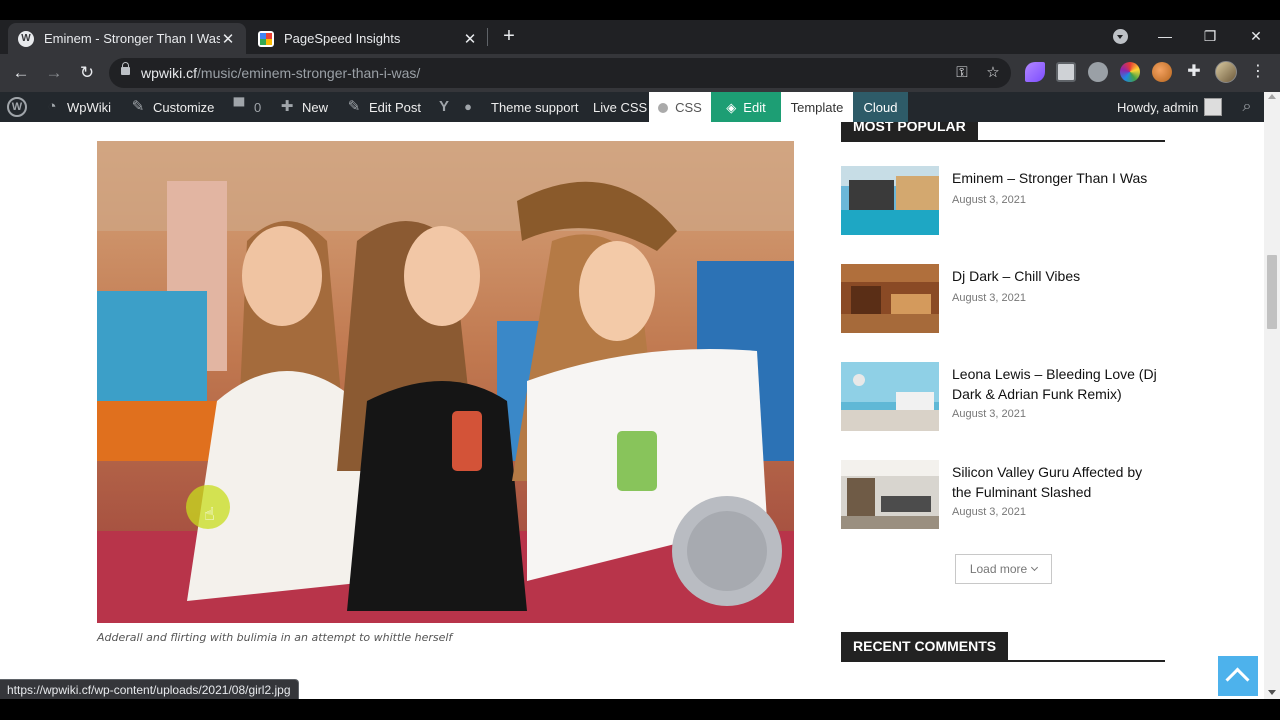 This screenshot has height=720, width=1280. What do you see at coordinates (1066, 72) in the screenshot?
I see `screen-extension-icon` at bounding box center [1066, 72].